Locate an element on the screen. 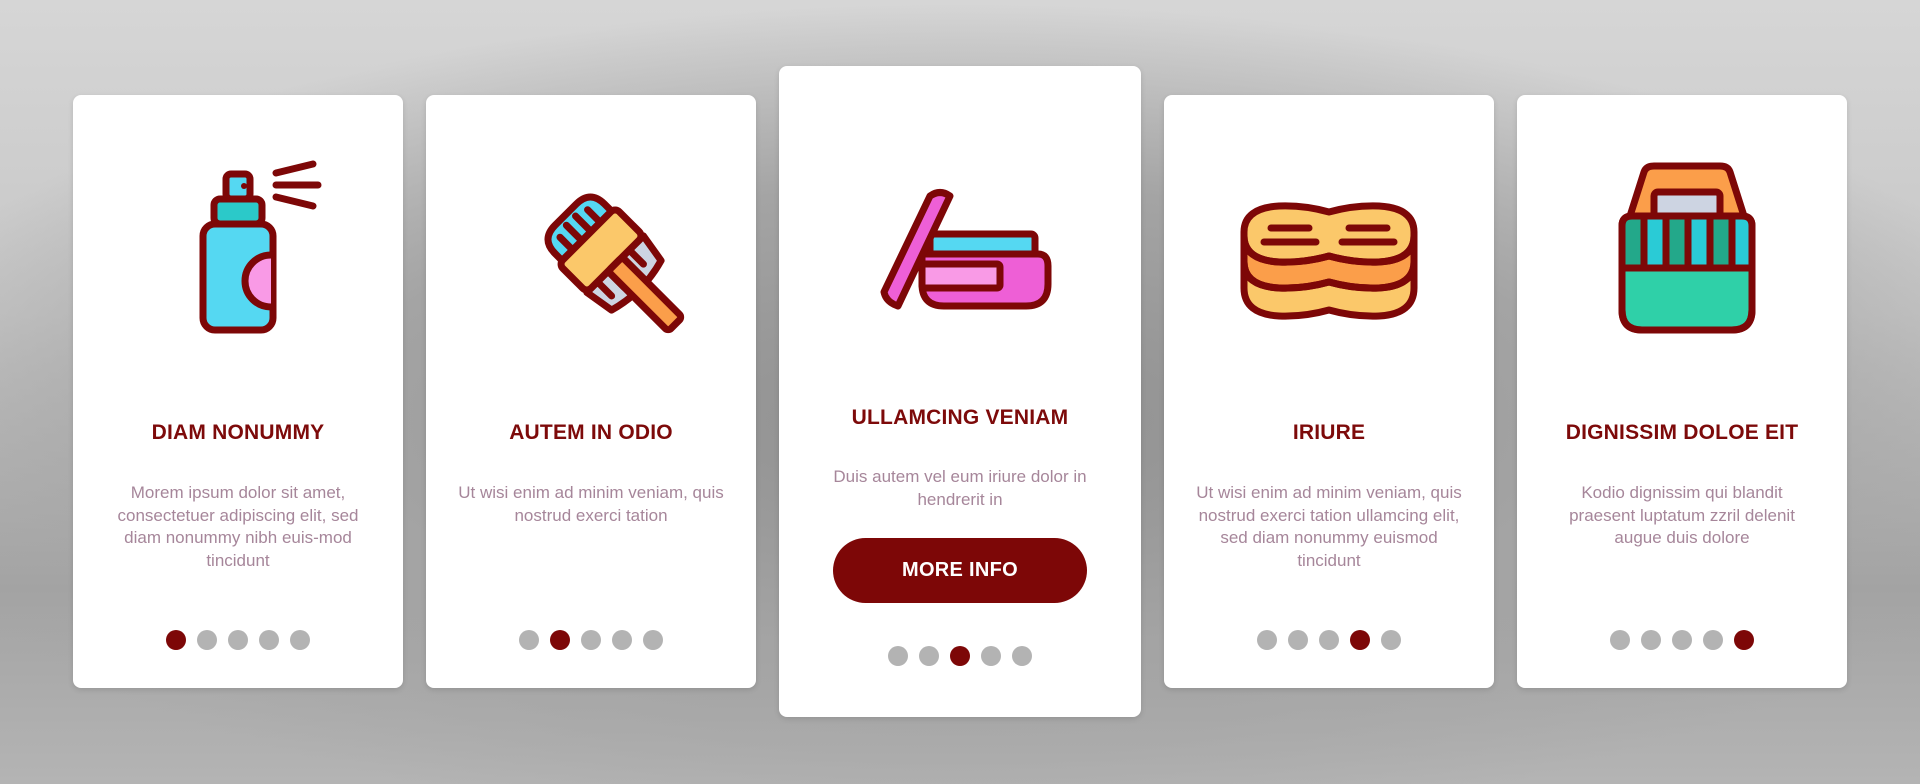 The height and width of the screenshot is (784, 1920). basket-icon is located at coordinates (1682, 250).